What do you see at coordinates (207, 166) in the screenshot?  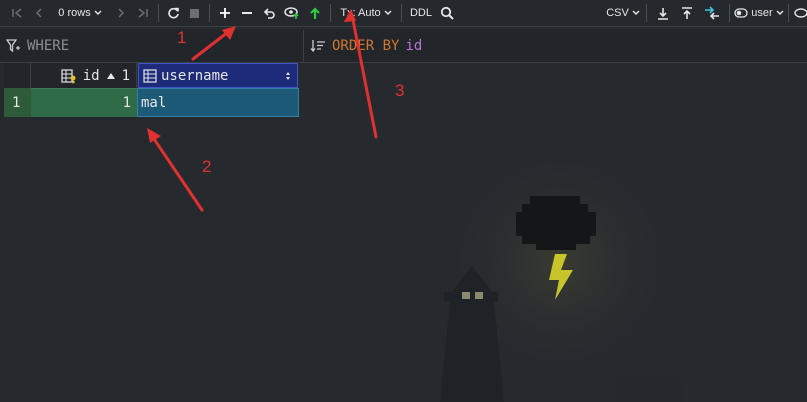 I see `annotation-label-2: 2` at bounding box center [207, 166].